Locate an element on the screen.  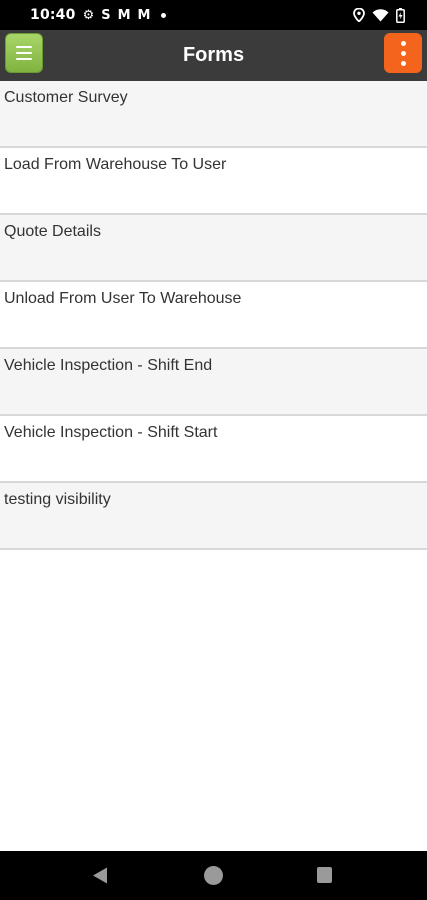
list-item-label: Vehicle Inspection - Shift End is located at coordinates (108, 365).